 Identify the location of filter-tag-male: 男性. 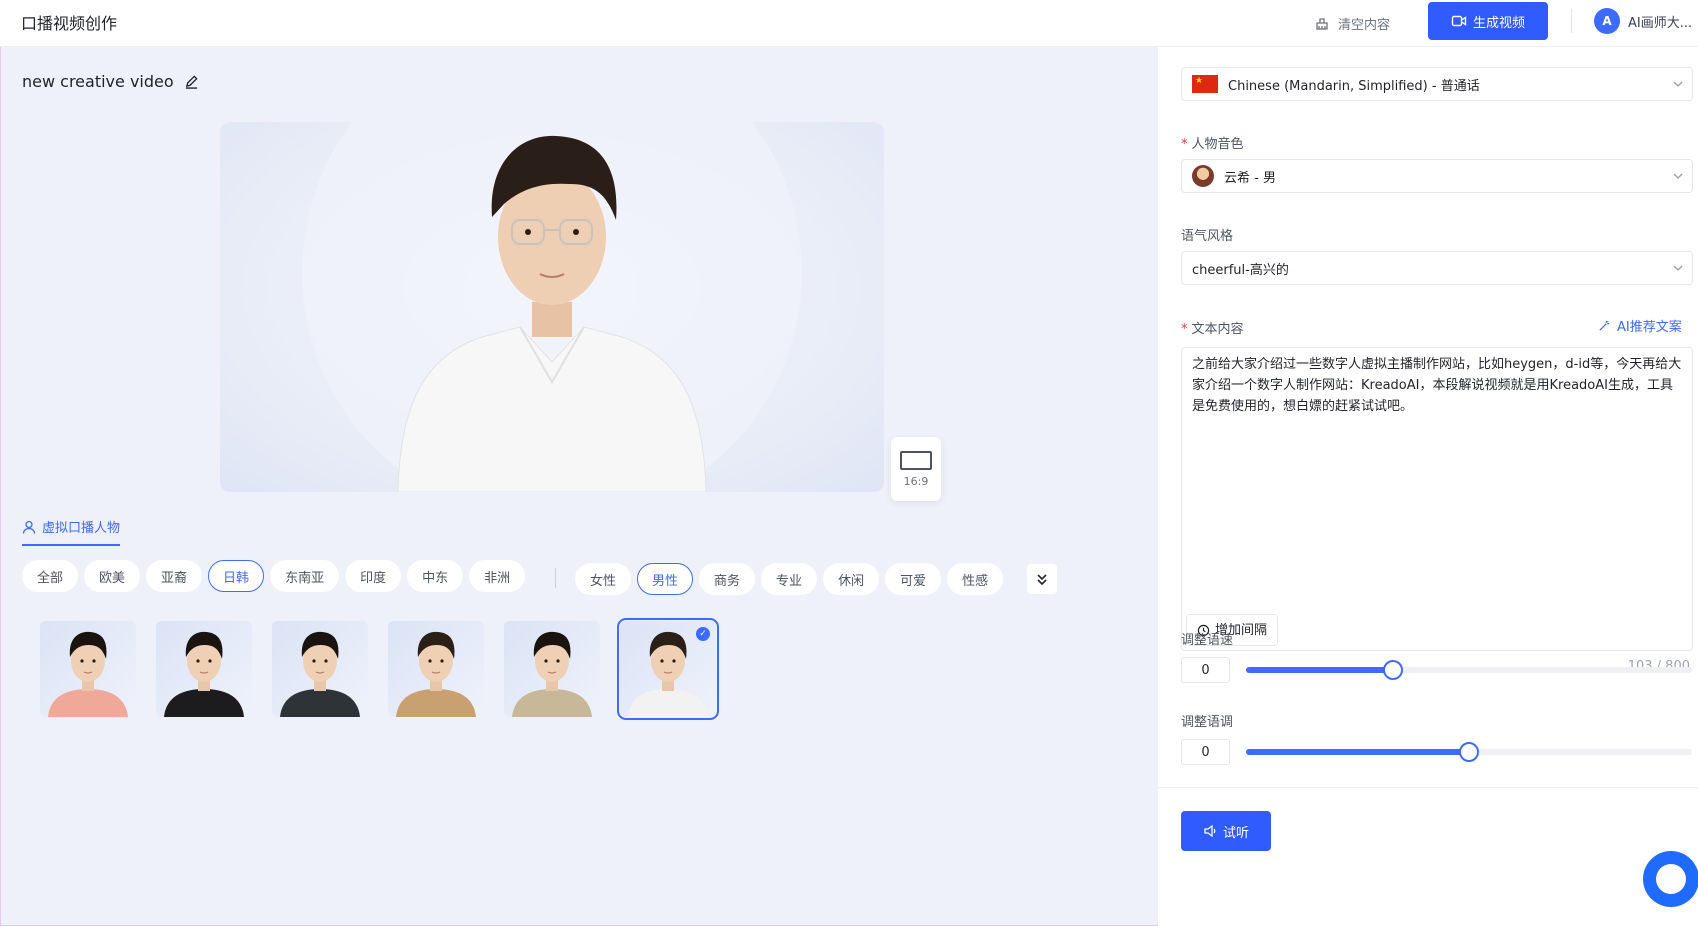
(665, 579).